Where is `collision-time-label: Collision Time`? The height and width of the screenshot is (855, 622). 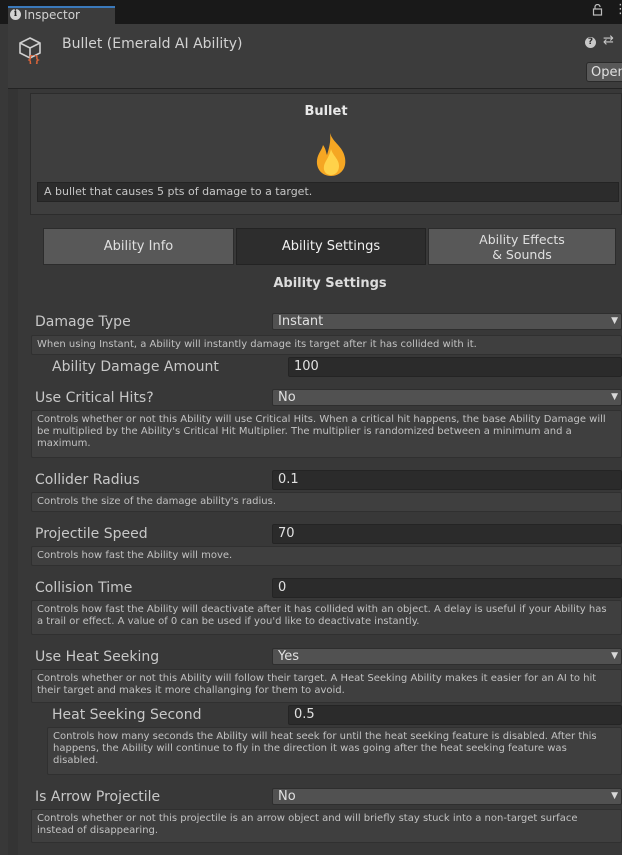 collision-time-label: Collision Time is located at coordinates (84, 588).